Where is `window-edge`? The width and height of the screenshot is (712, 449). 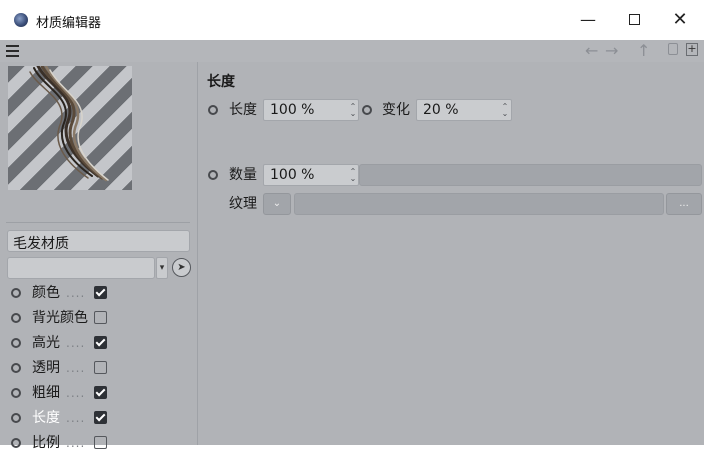 window-edge is located at coordinates (708, 242).